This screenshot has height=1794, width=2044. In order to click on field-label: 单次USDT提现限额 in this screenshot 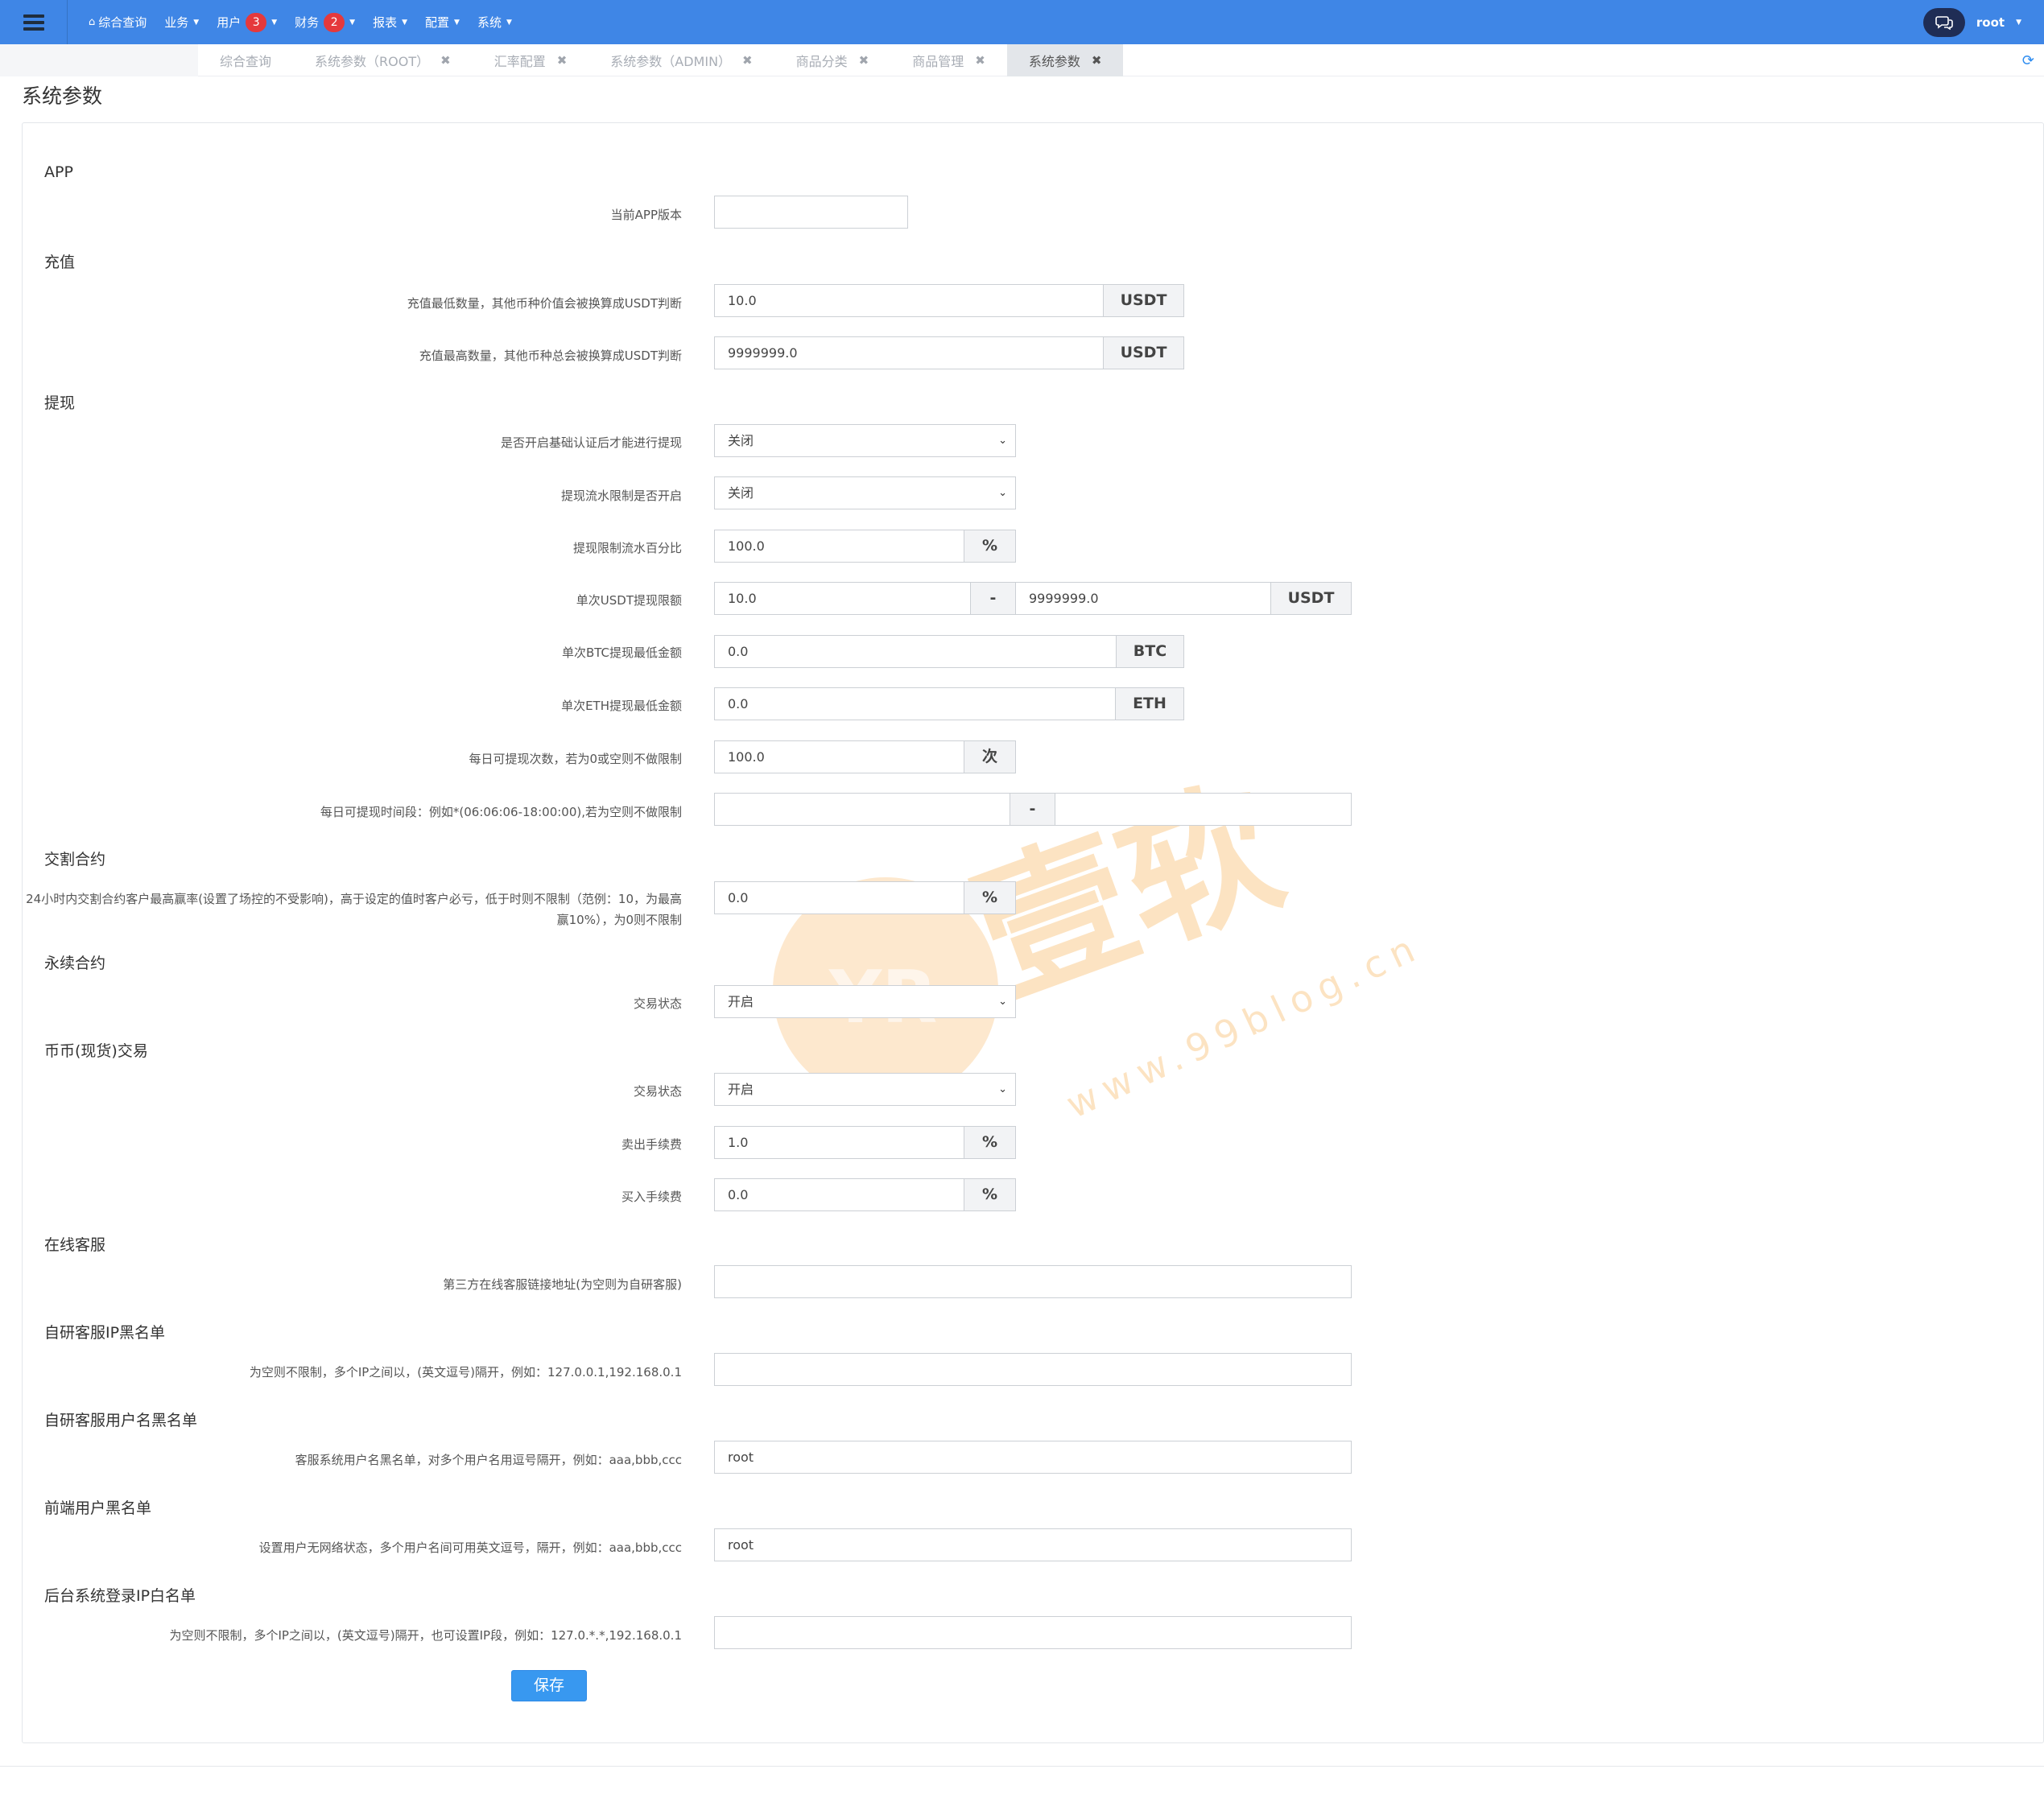, I will do `click(629, 600)`.